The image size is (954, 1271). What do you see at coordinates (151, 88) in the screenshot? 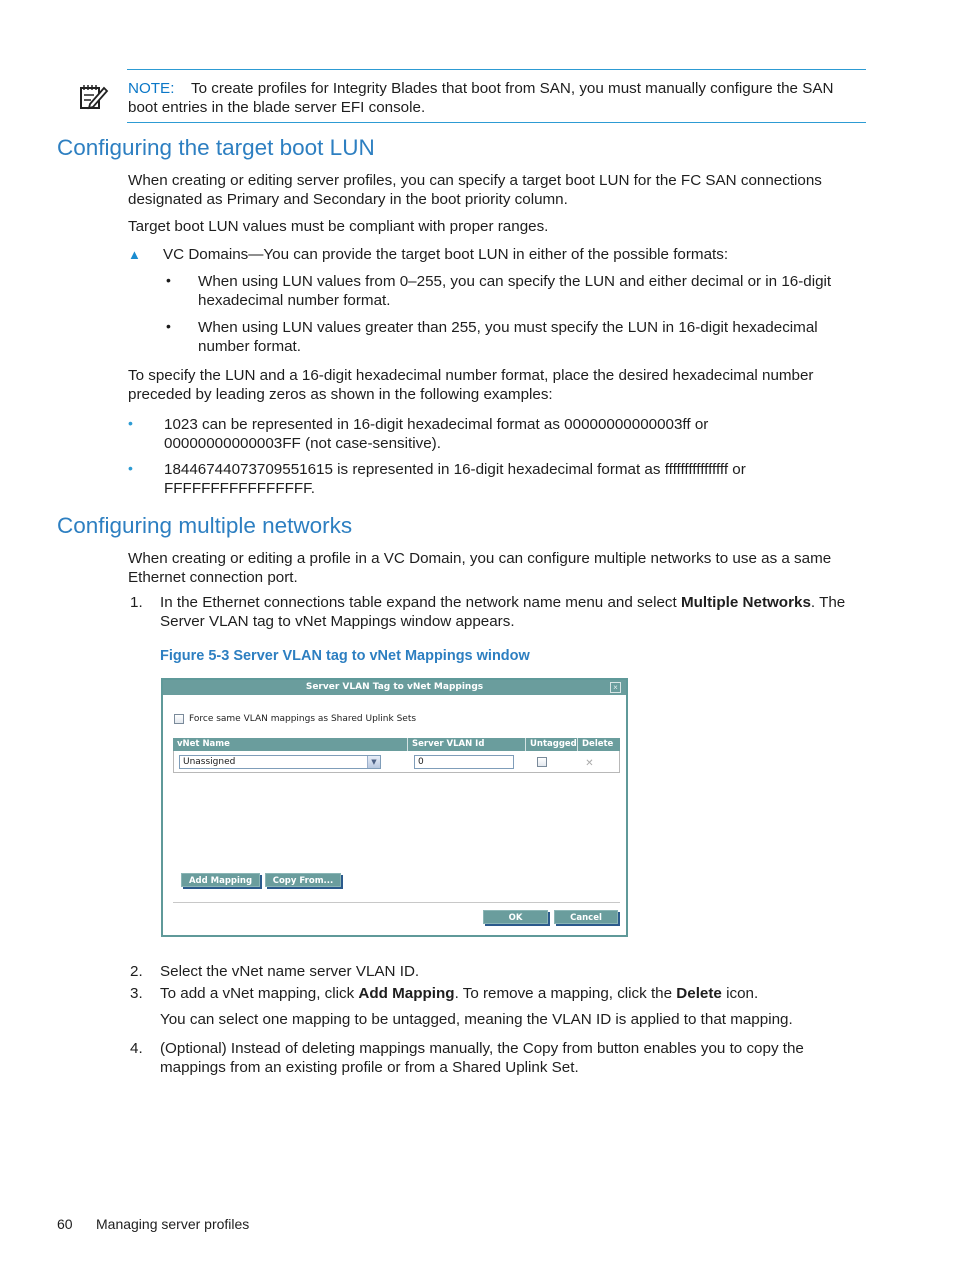
I see `note-label: NOTE:` at bounding box center [151, 88].